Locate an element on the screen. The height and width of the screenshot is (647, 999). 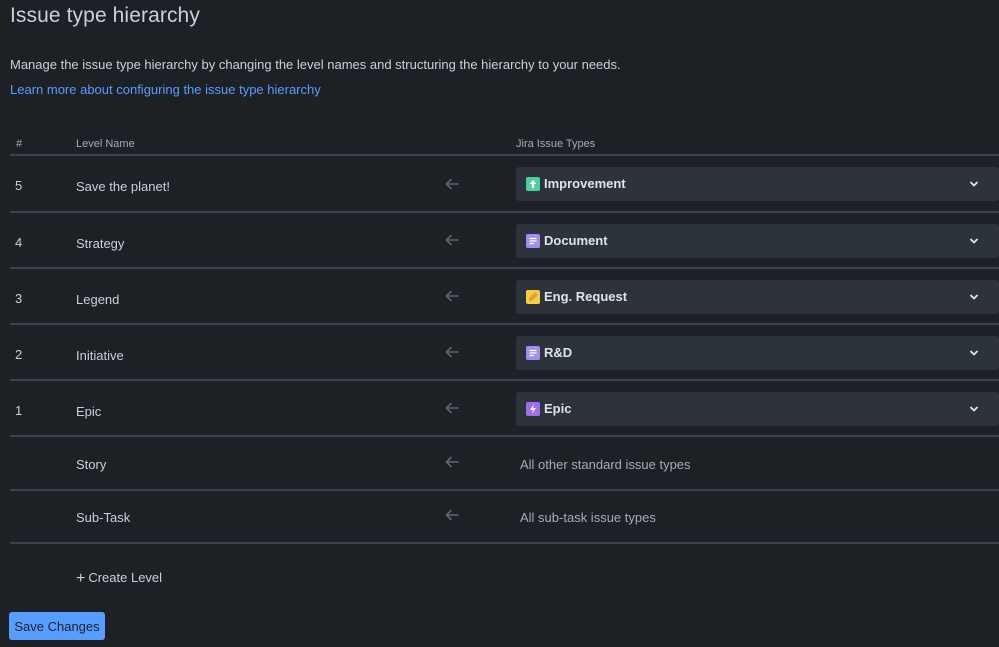
issue-type-select: Document is located at coordinates (757, 241).